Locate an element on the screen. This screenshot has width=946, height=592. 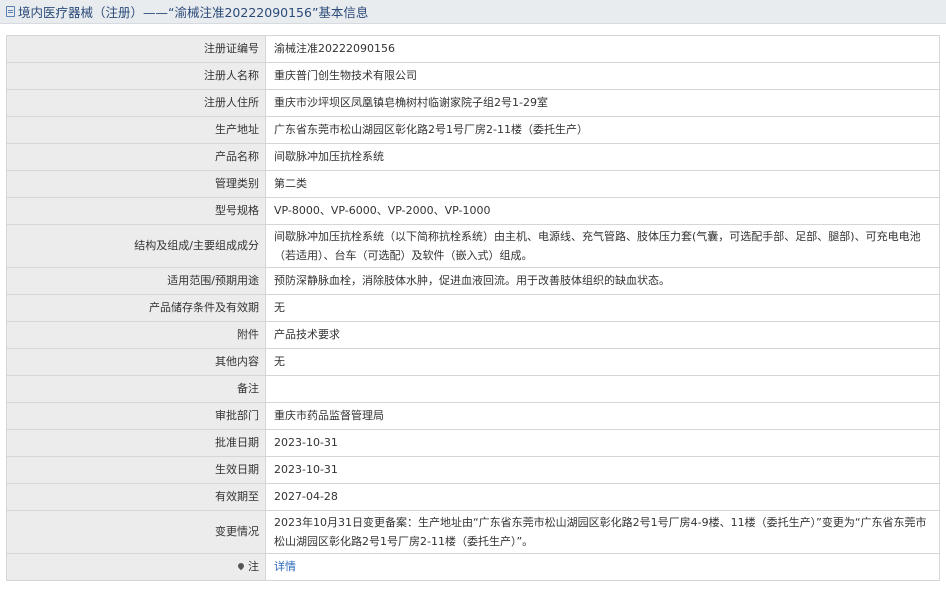
value-production-address: 广东省东莞市松山湖园区彰化路2号1号厂房2-11楼（委托生产） is located at coordinates (602, 130).